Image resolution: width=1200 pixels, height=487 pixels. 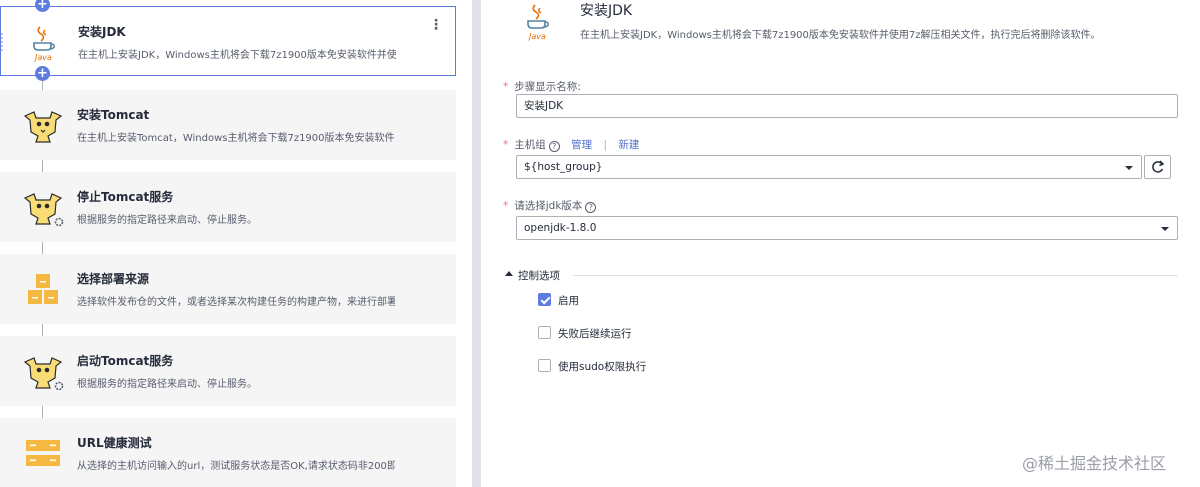 What do you see at coordinates (628, 145) in the screenshot?
I see `new-link: 新建` at bounding box center [628, 145].